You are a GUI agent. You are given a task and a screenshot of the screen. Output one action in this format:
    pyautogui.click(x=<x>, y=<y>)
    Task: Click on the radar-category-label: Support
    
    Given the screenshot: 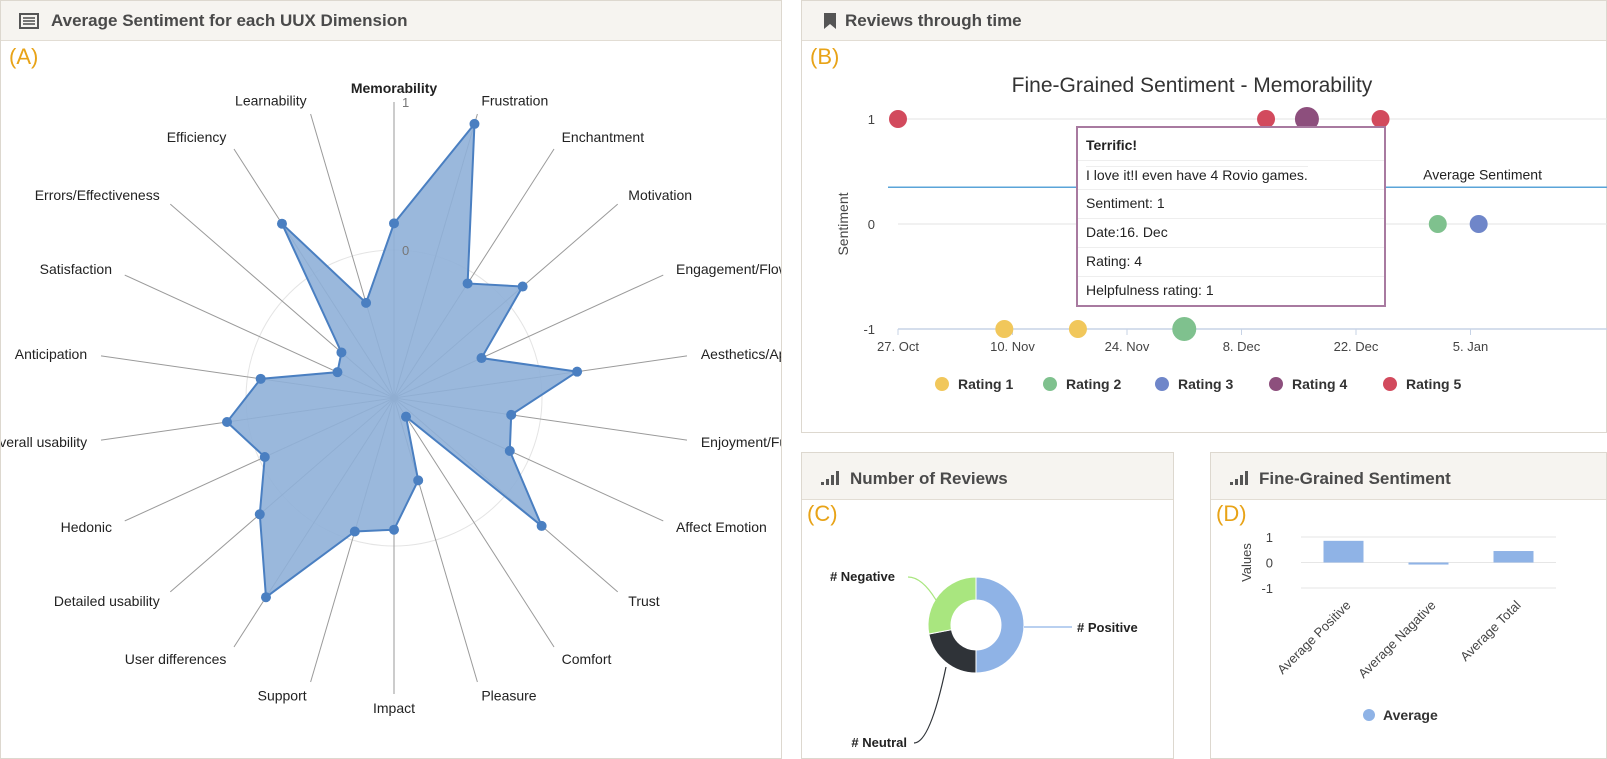 What is the action you would take?
    pyautogui.click(x=282, y=695)
    